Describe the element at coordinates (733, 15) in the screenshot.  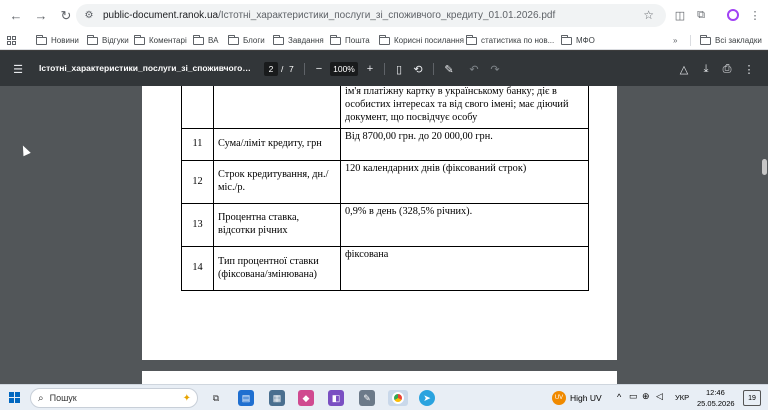
I see `profile-avatar` at that location.